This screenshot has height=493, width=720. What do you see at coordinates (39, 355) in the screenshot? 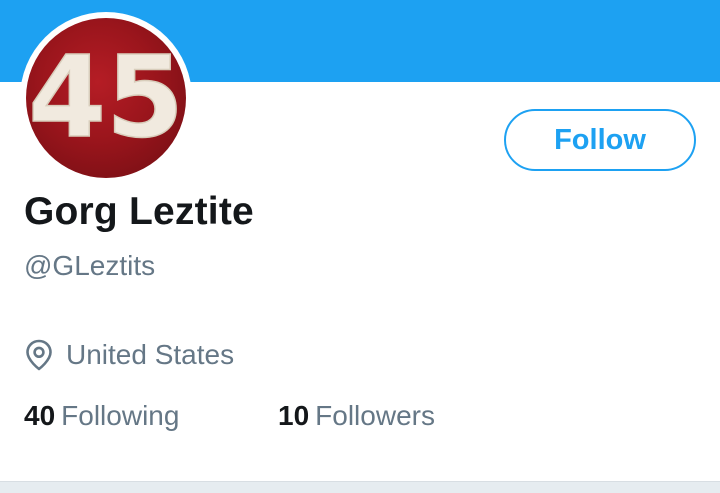
I see `map-pin-icon` at bounding box center [39, 355].